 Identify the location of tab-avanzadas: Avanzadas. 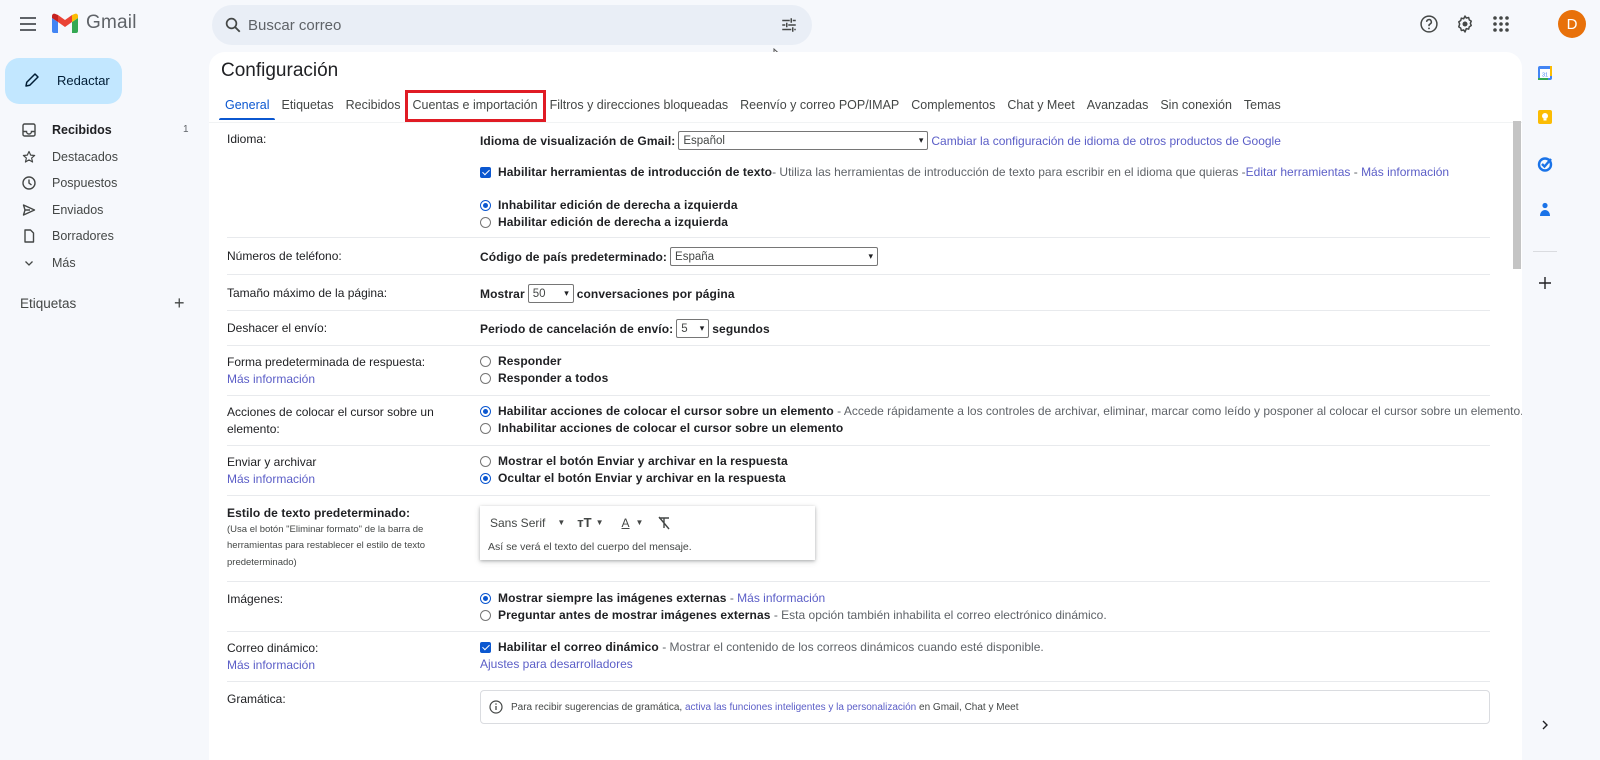
(1118, 106).